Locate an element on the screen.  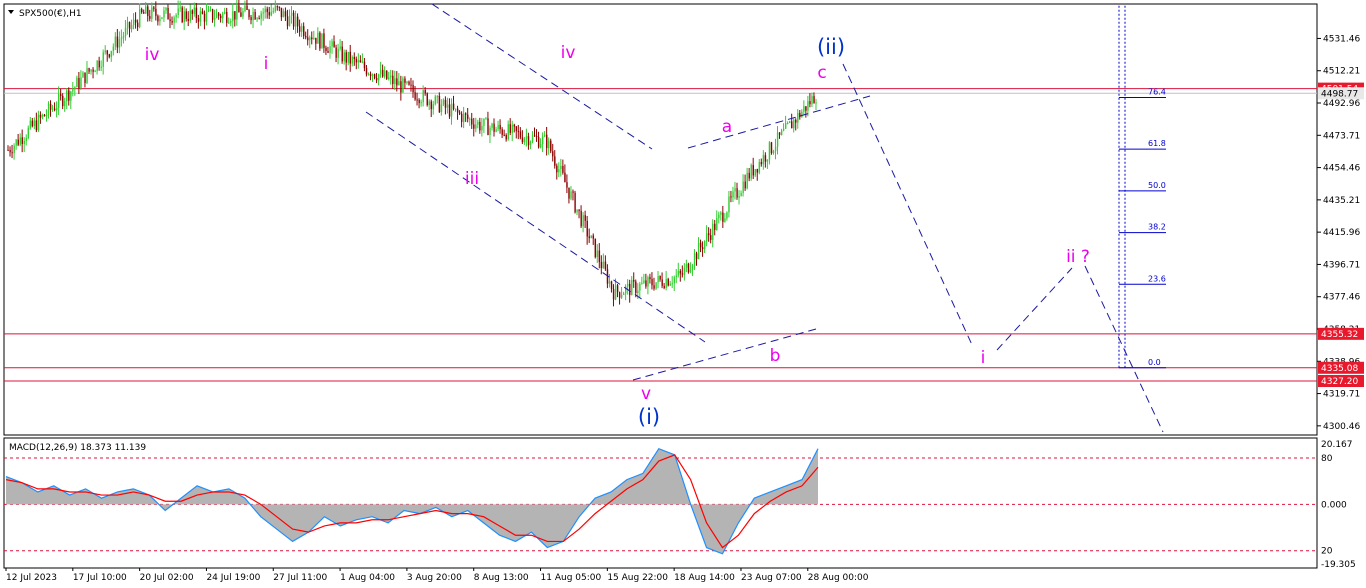
macd-tick-label: 0.000 is located at coordinates (1334, 505).